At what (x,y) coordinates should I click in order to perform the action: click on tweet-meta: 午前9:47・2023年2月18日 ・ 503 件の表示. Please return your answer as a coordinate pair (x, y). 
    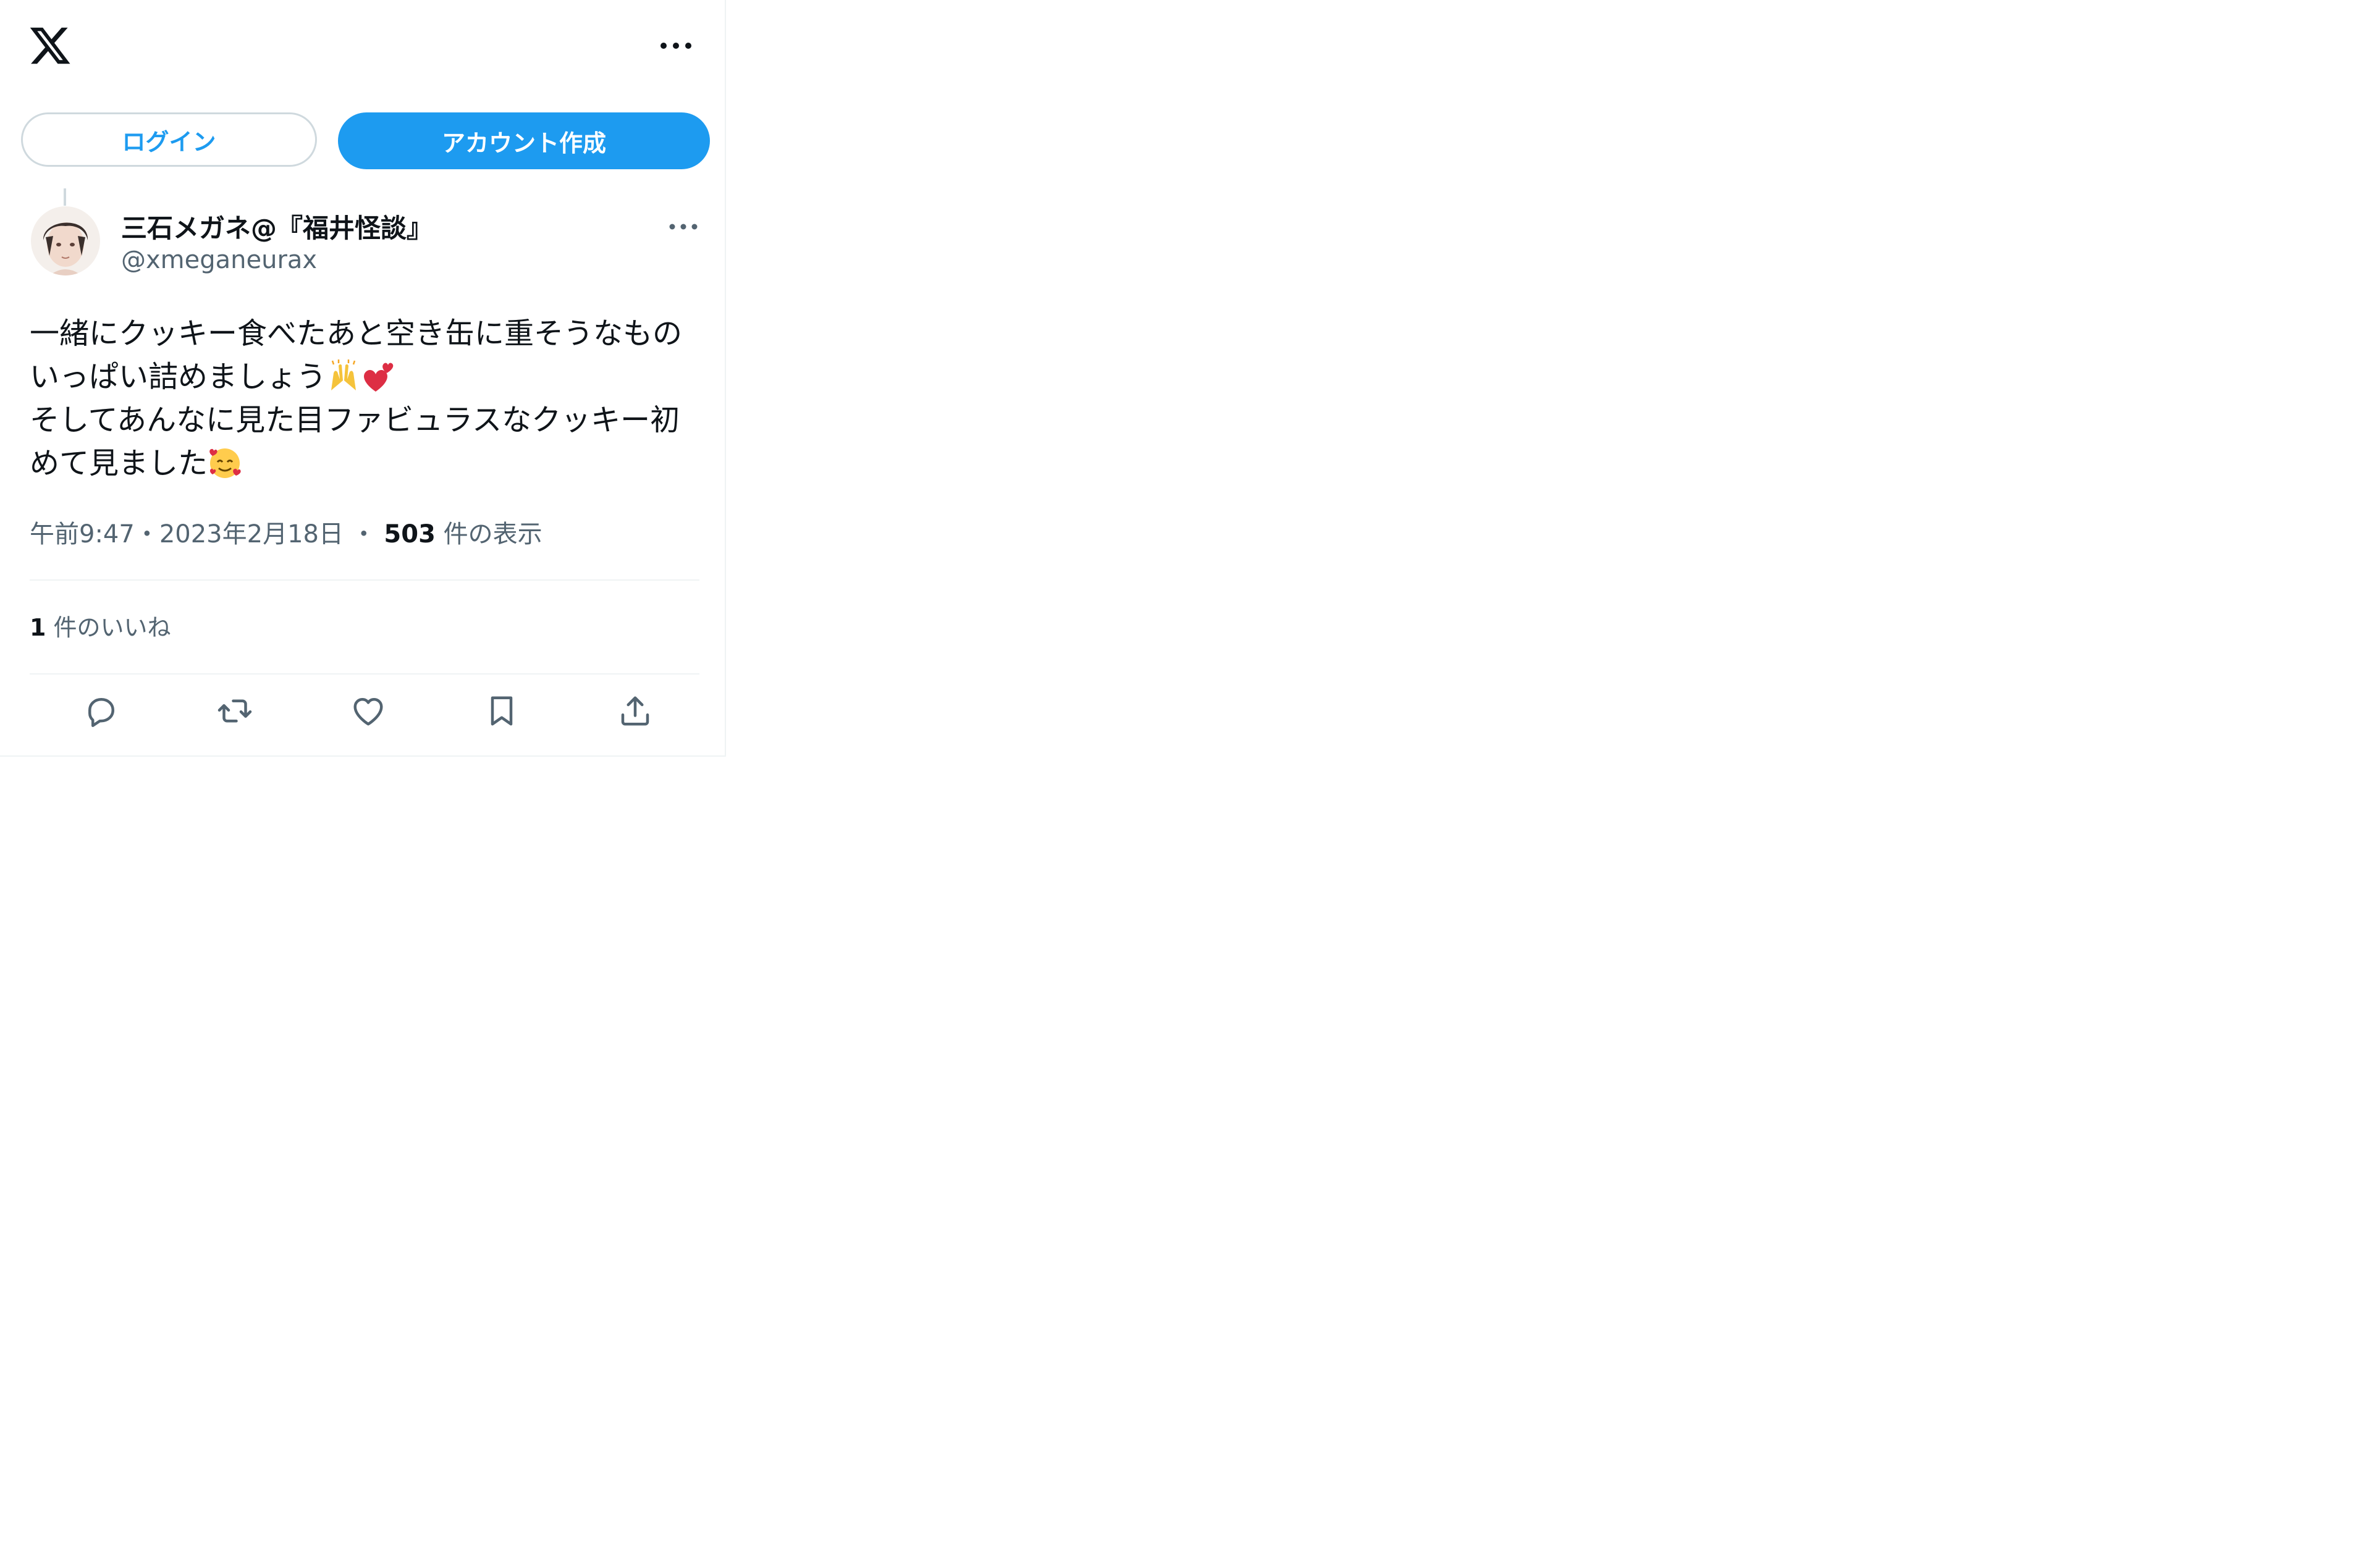
    Looking at the image, I should click on (286, 532).